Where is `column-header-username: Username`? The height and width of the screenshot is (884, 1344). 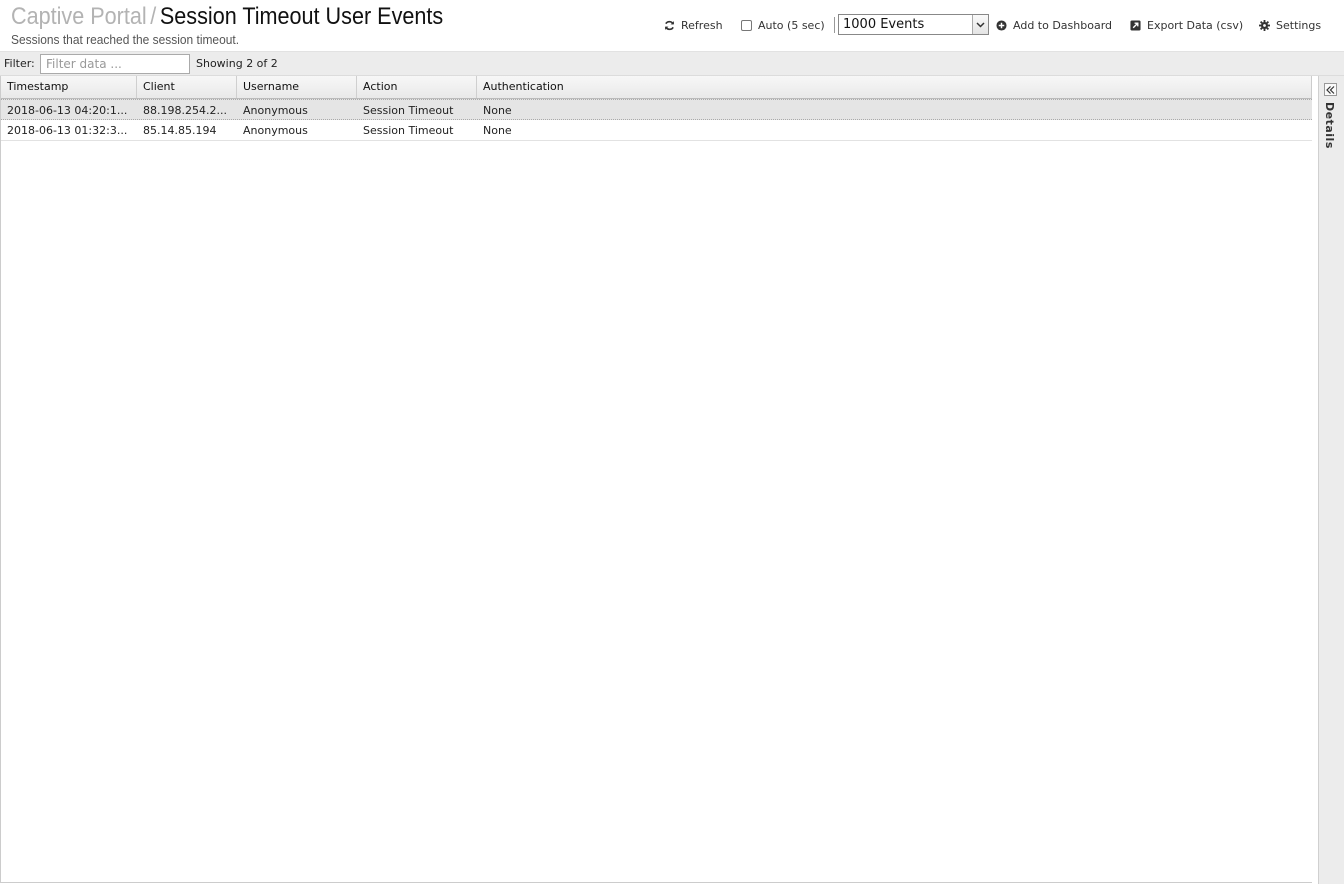
column-header-username: Username is located at coordinates (297, 87).